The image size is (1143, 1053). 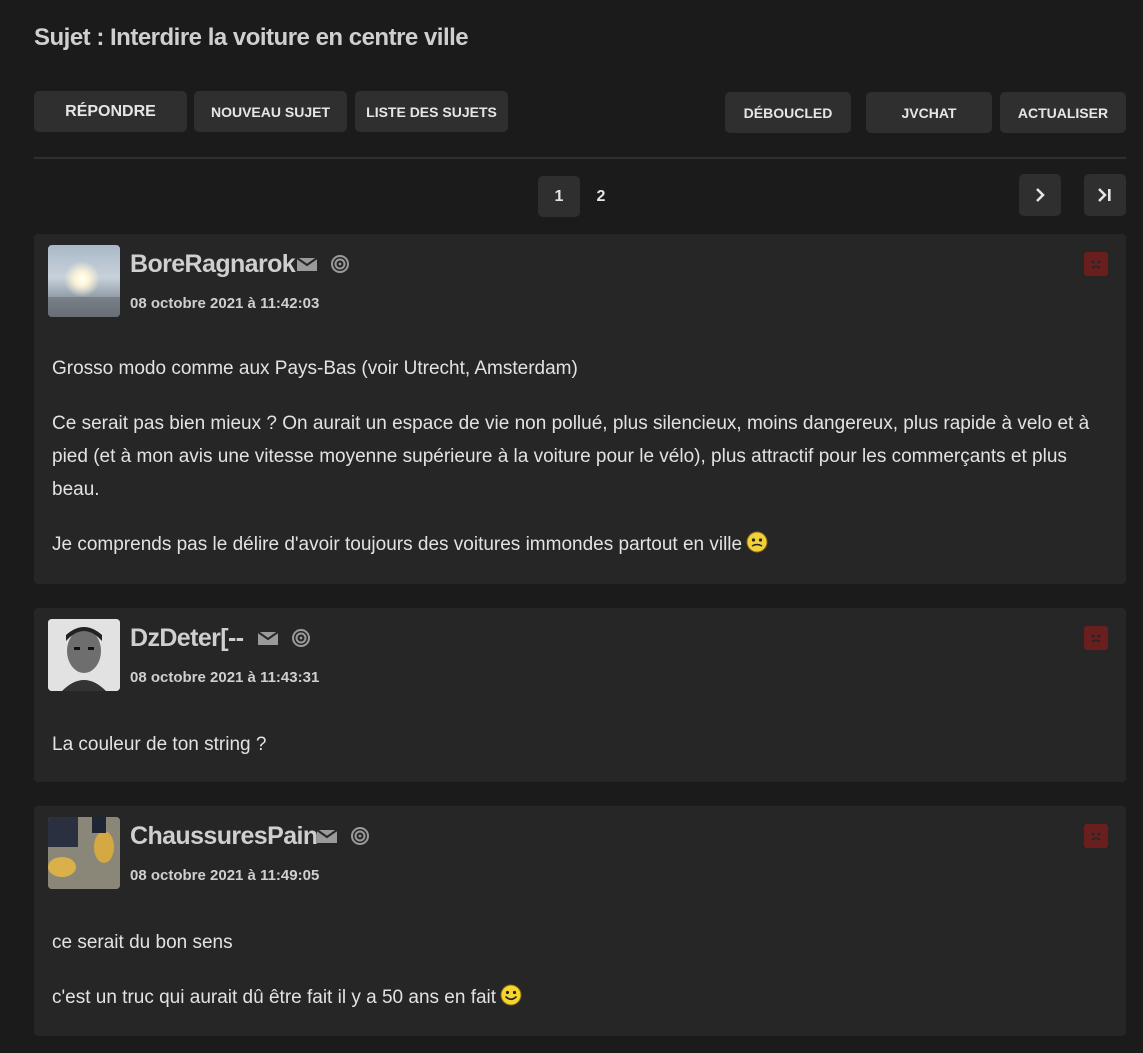 I want to click on next-page-button, so click(x=1040, y=195).